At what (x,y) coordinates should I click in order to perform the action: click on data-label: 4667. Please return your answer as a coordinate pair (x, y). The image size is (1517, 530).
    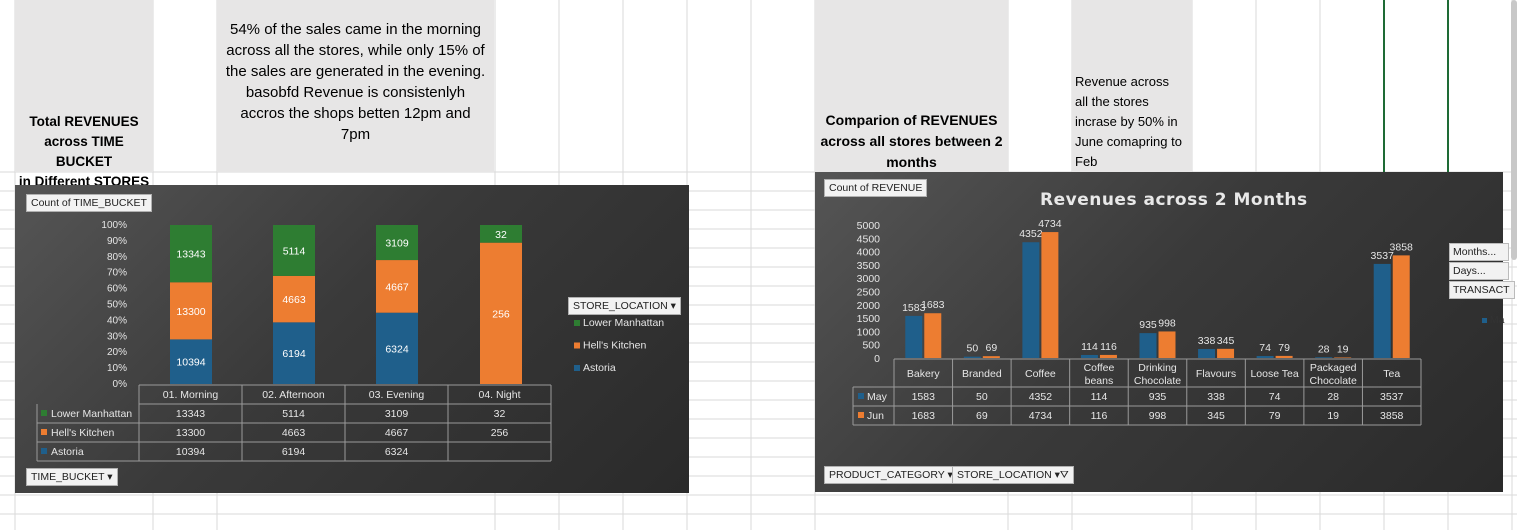
    Looking at the image, I should click on (397, 287).